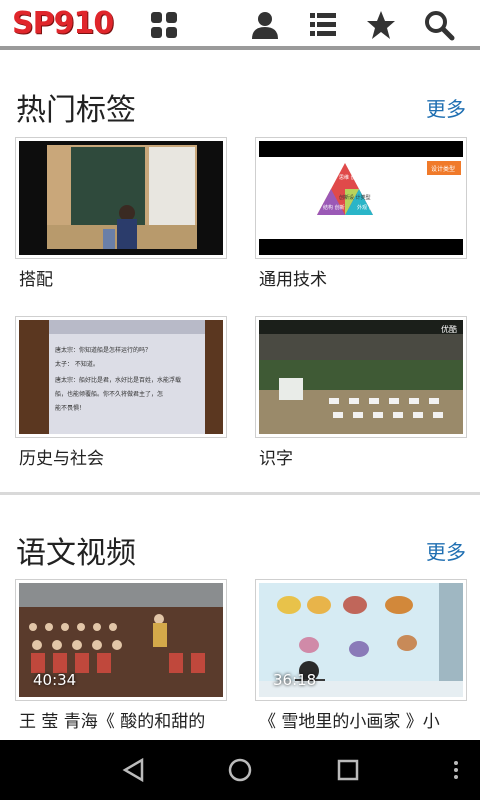  What do you see at coordinates (368, 207) in the screenshot?
I see `pyramid-right-label: 外观 创新` at bounding box center [368, 207].